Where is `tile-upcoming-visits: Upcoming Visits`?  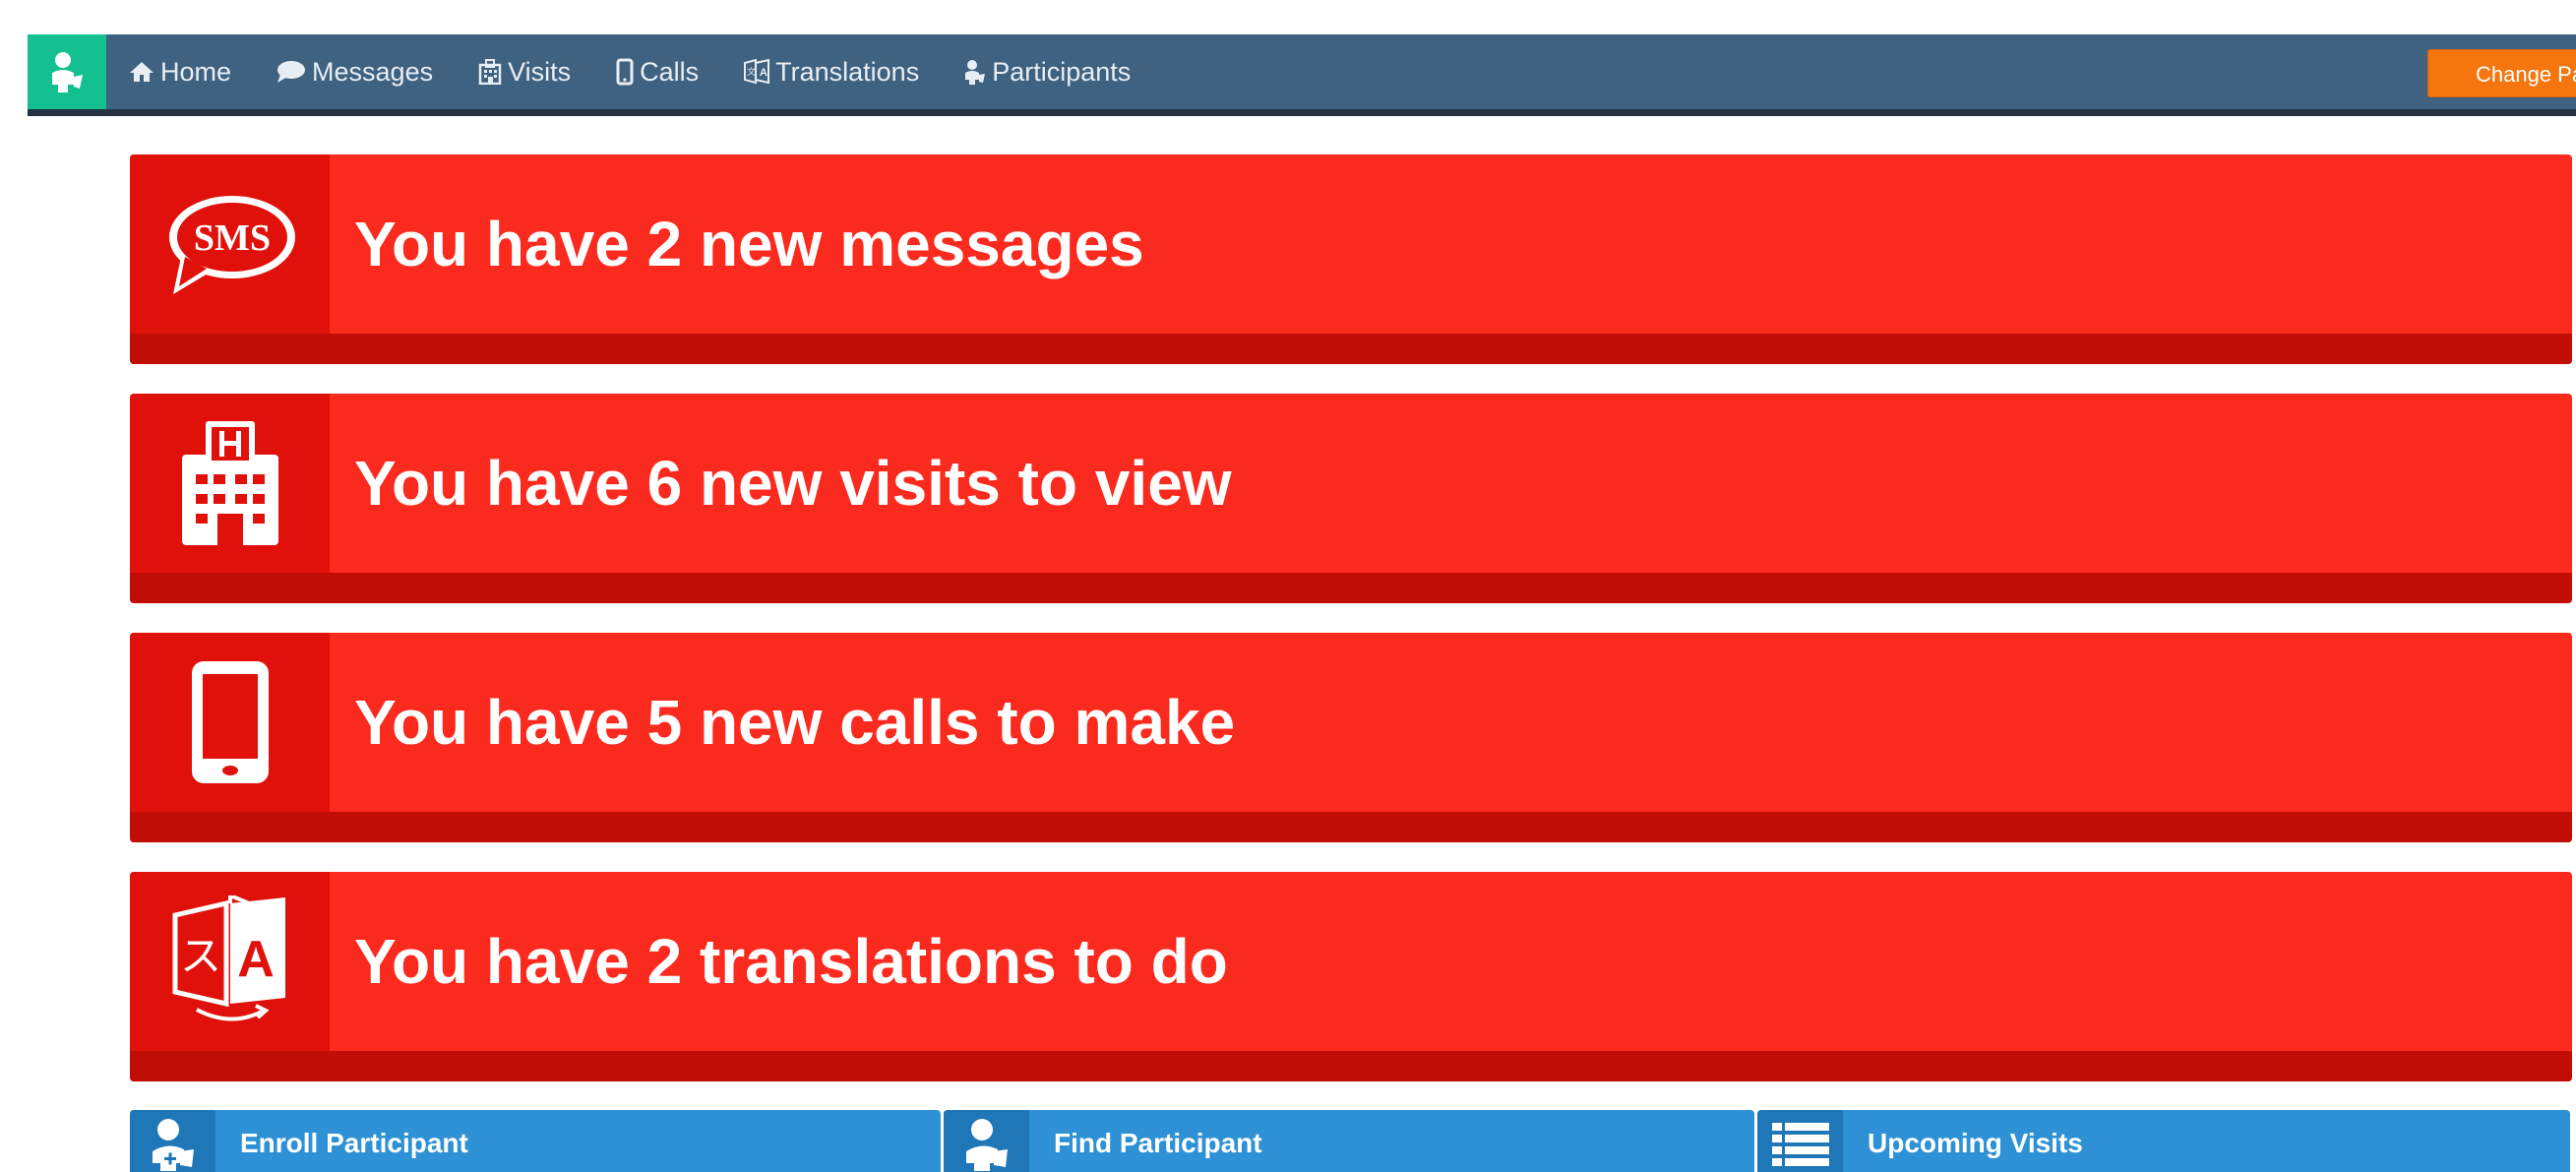
tile-upcoming-visits: Upcoming Visits is located at coordinates (2163, 1141).